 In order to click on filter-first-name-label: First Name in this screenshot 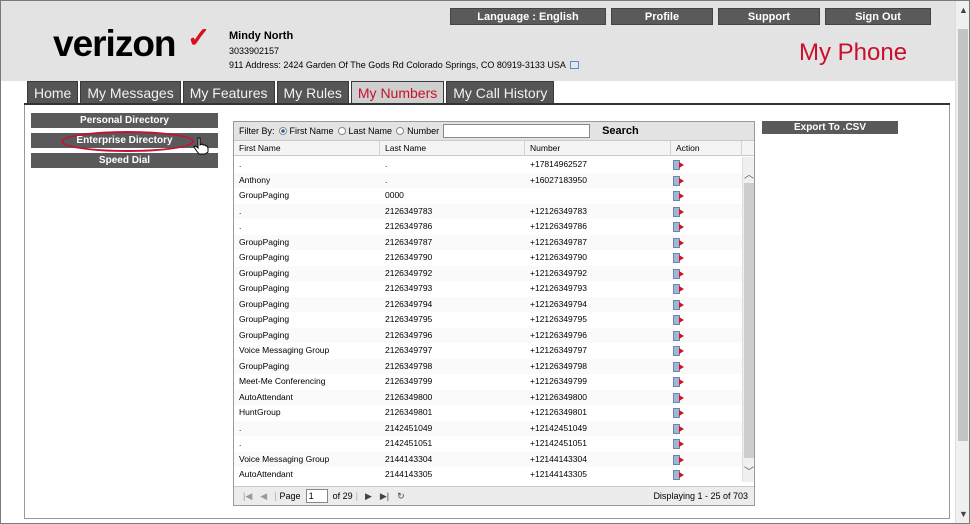, I will do `click(311, 131)`.